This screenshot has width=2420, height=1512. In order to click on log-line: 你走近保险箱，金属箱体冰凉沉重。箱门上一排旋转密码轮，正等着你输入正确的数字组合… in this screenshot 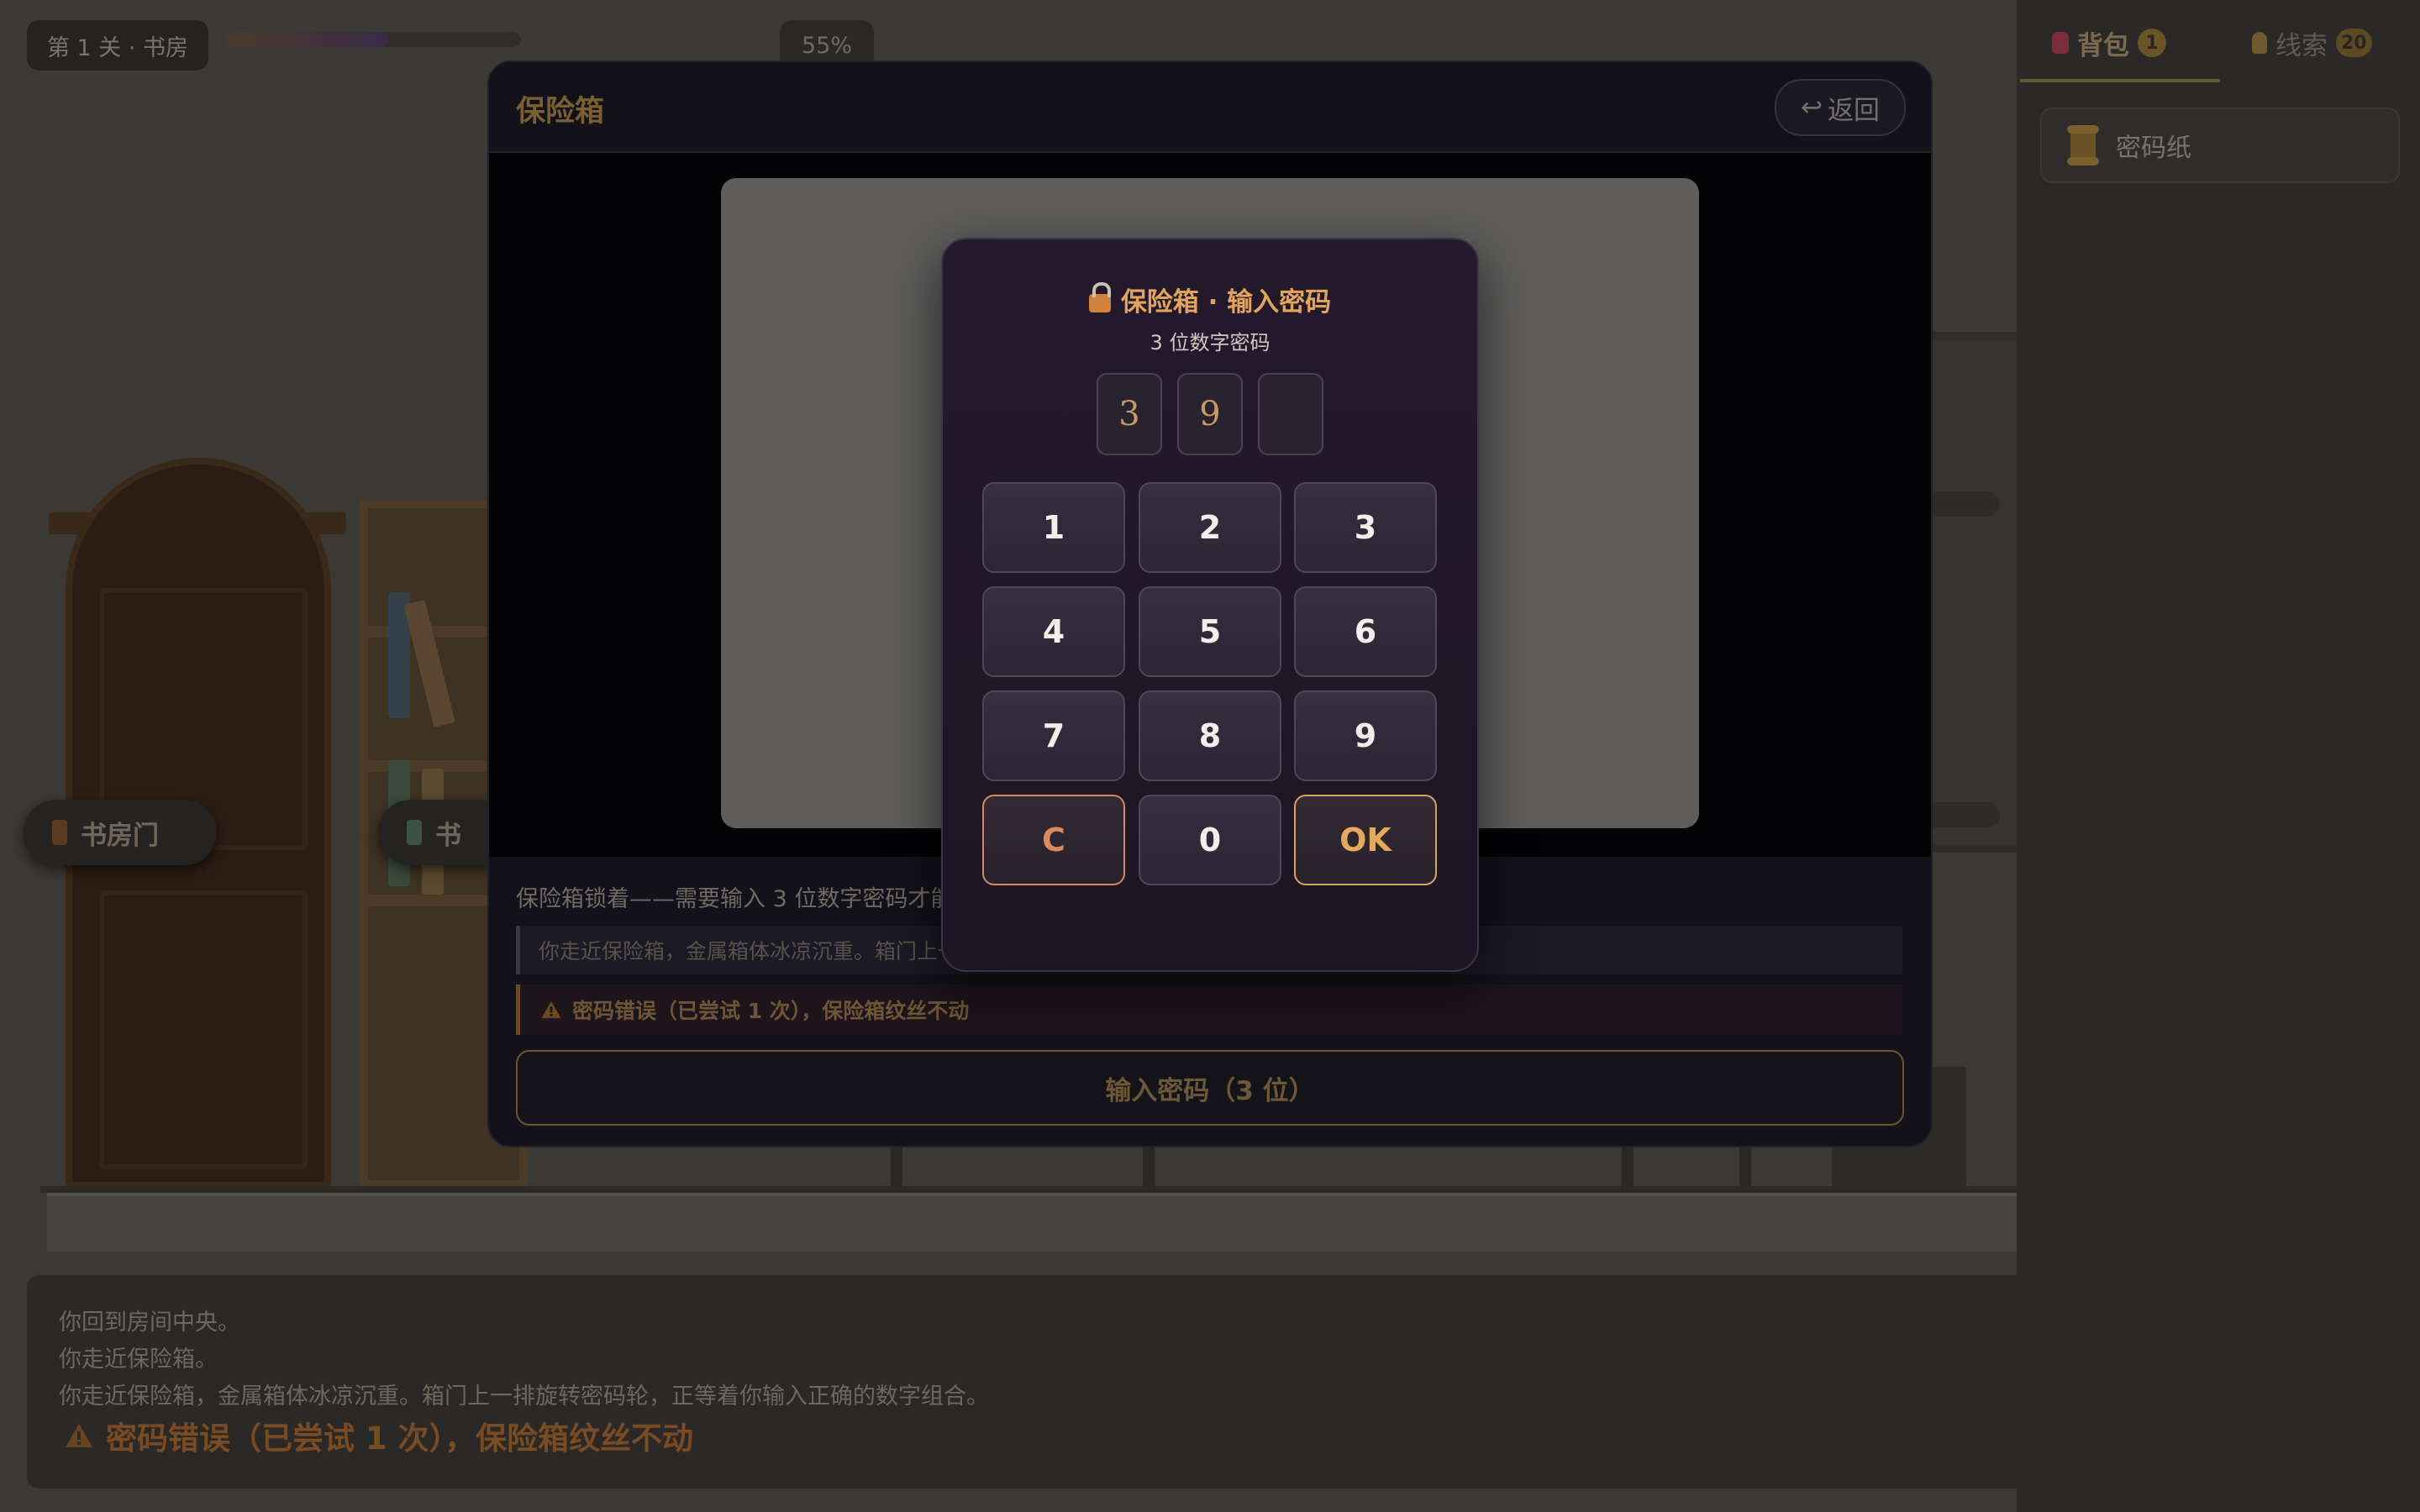, I will do `click(524, 1396)`.